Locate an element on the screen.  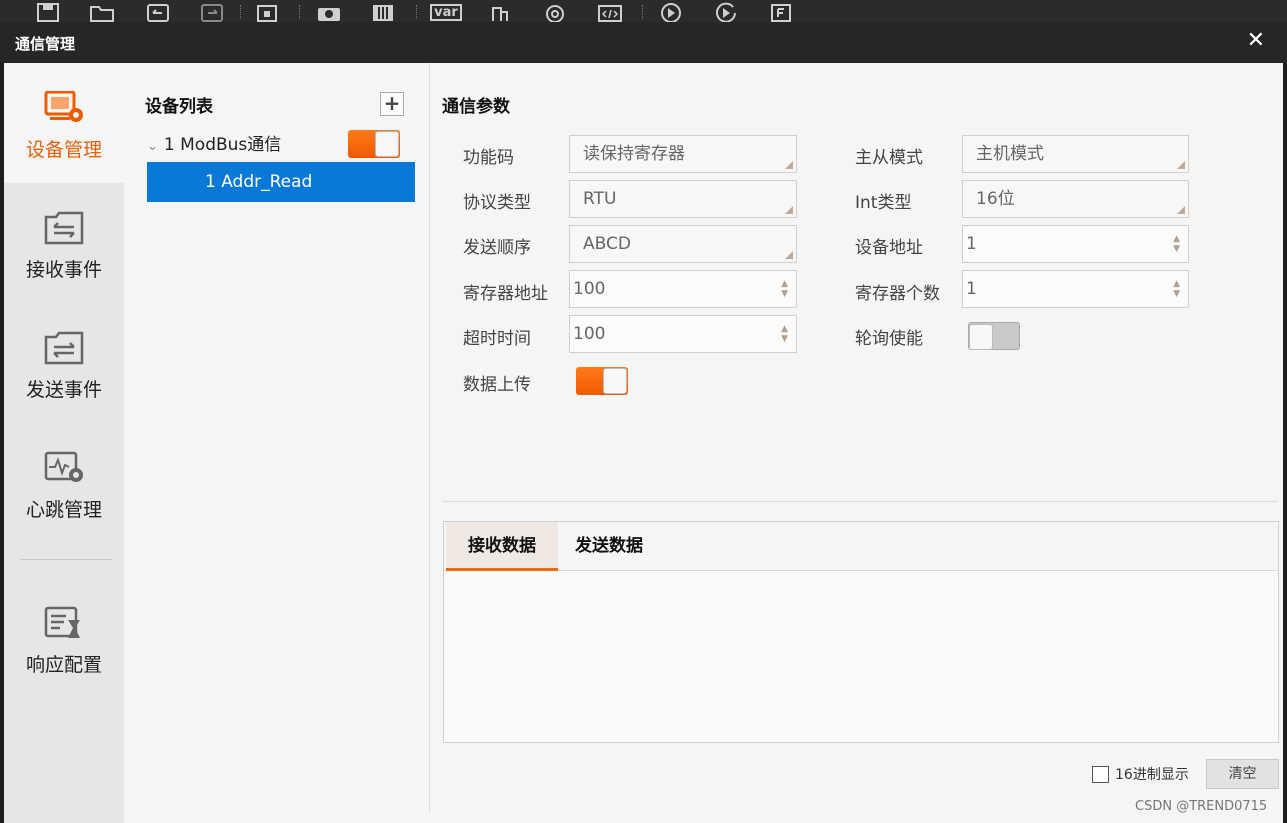
hex-display-checkbox-row: 16进制显示 is located at coordinates (1140, 774).